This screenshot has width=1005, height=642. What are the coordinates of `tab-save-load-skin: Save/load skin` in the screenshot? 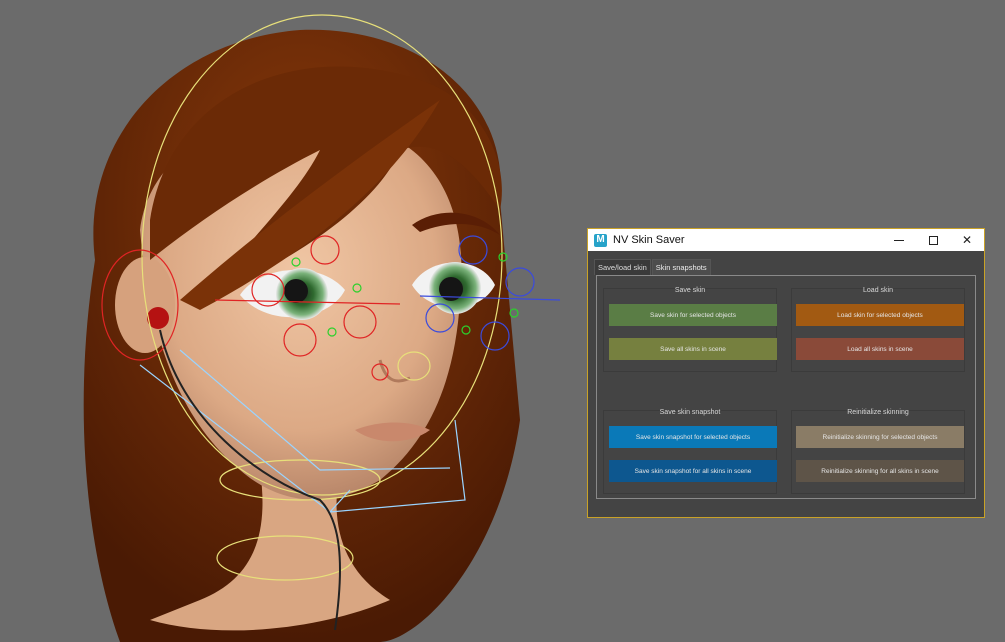 It's located at (622, 267).